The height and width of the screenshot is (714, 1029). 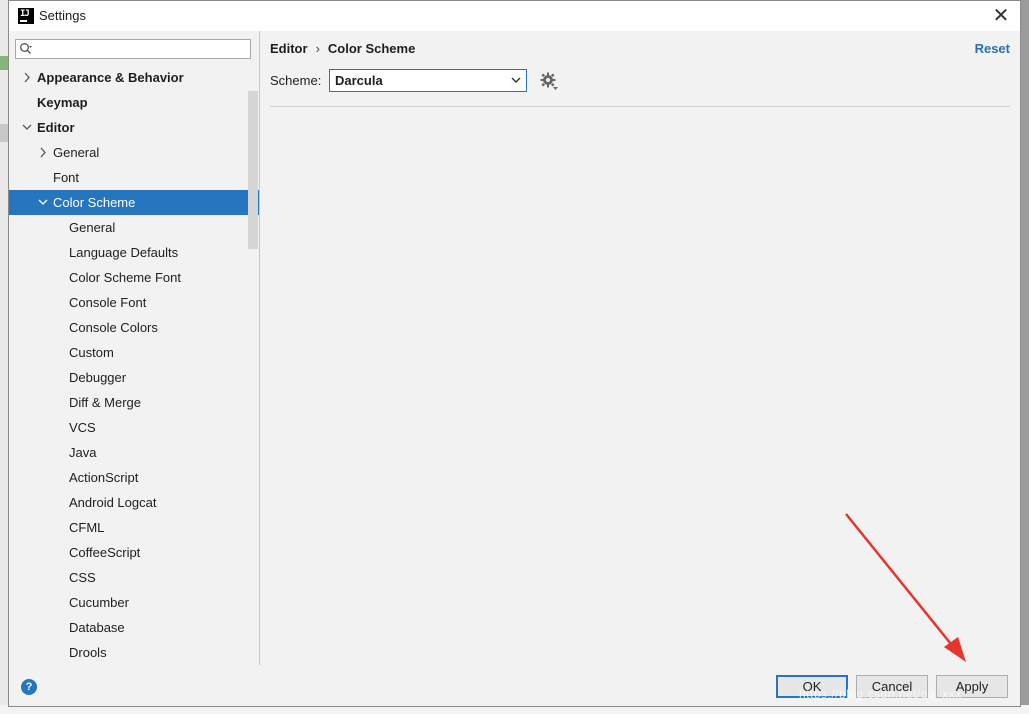 I want to click on intellij-app-icon: IJ, so click(x=26, y=16).